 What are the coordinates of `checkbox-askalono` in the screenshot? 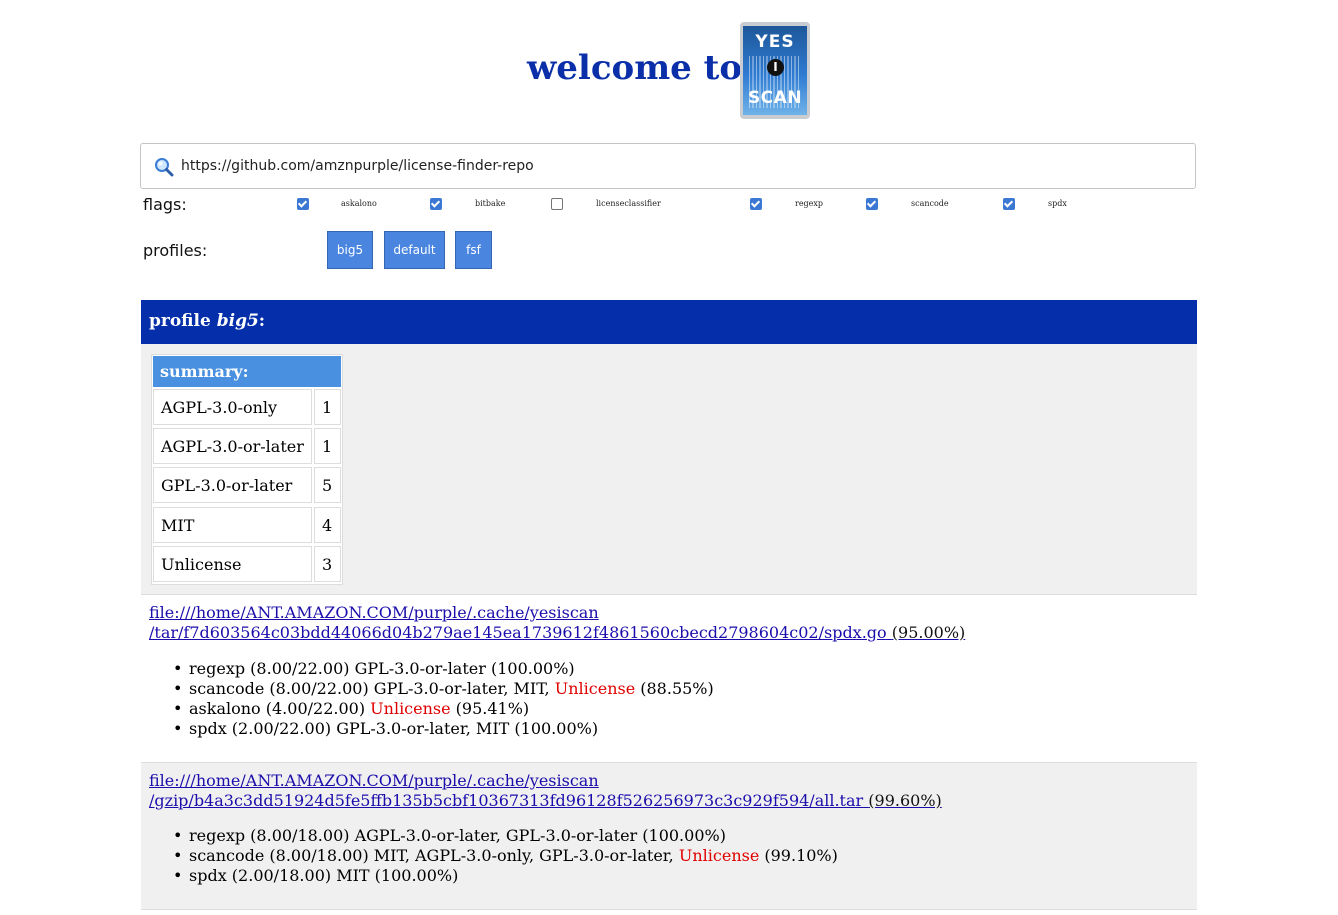 It's located at (303, 204).